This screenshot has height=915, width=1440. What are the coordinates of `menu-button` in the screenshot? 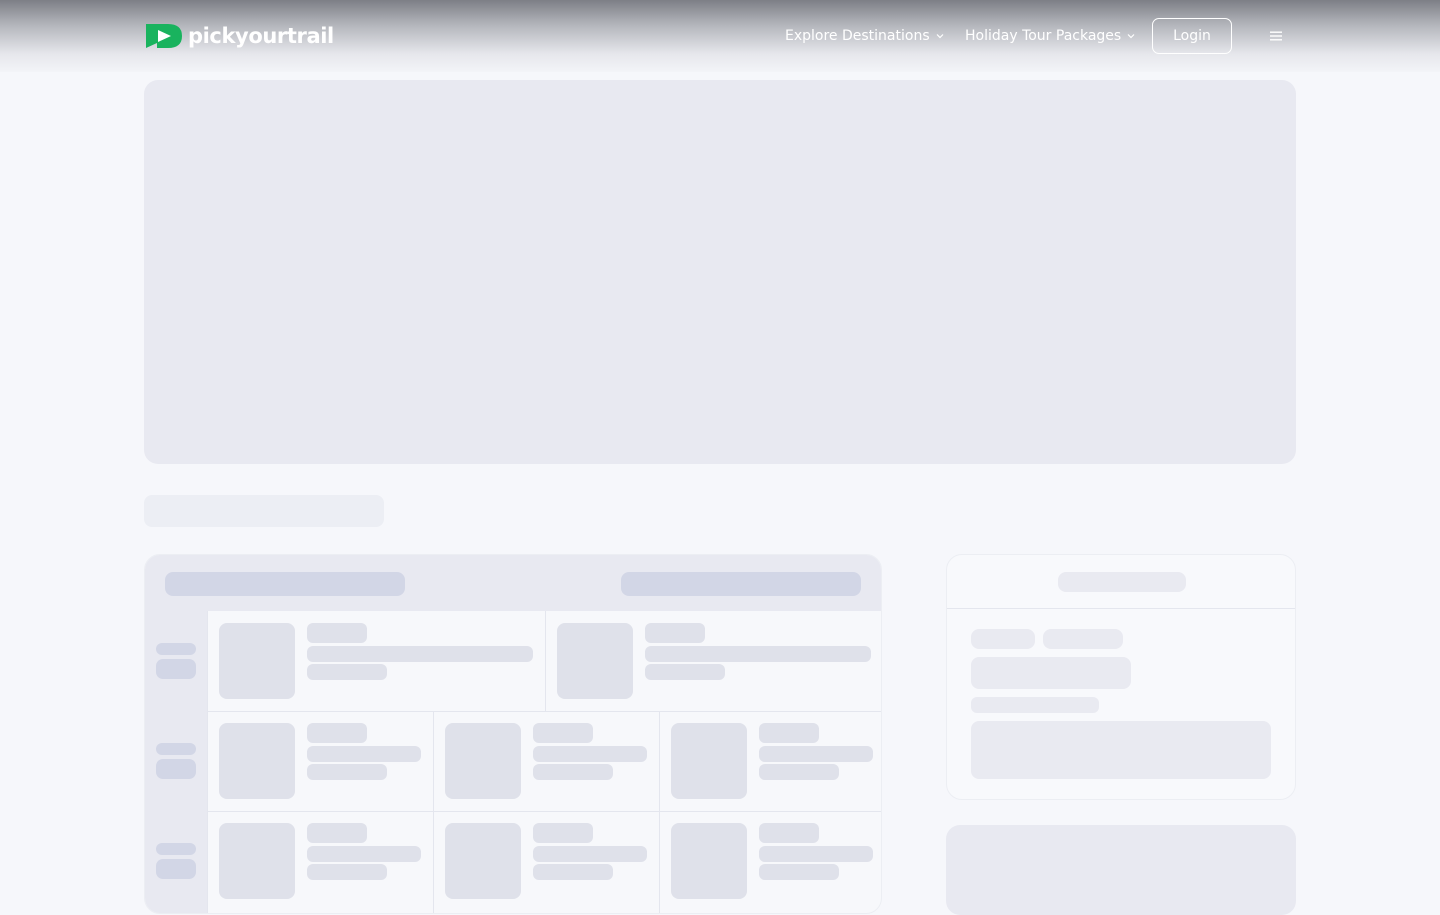 It's located at (1276, 36).